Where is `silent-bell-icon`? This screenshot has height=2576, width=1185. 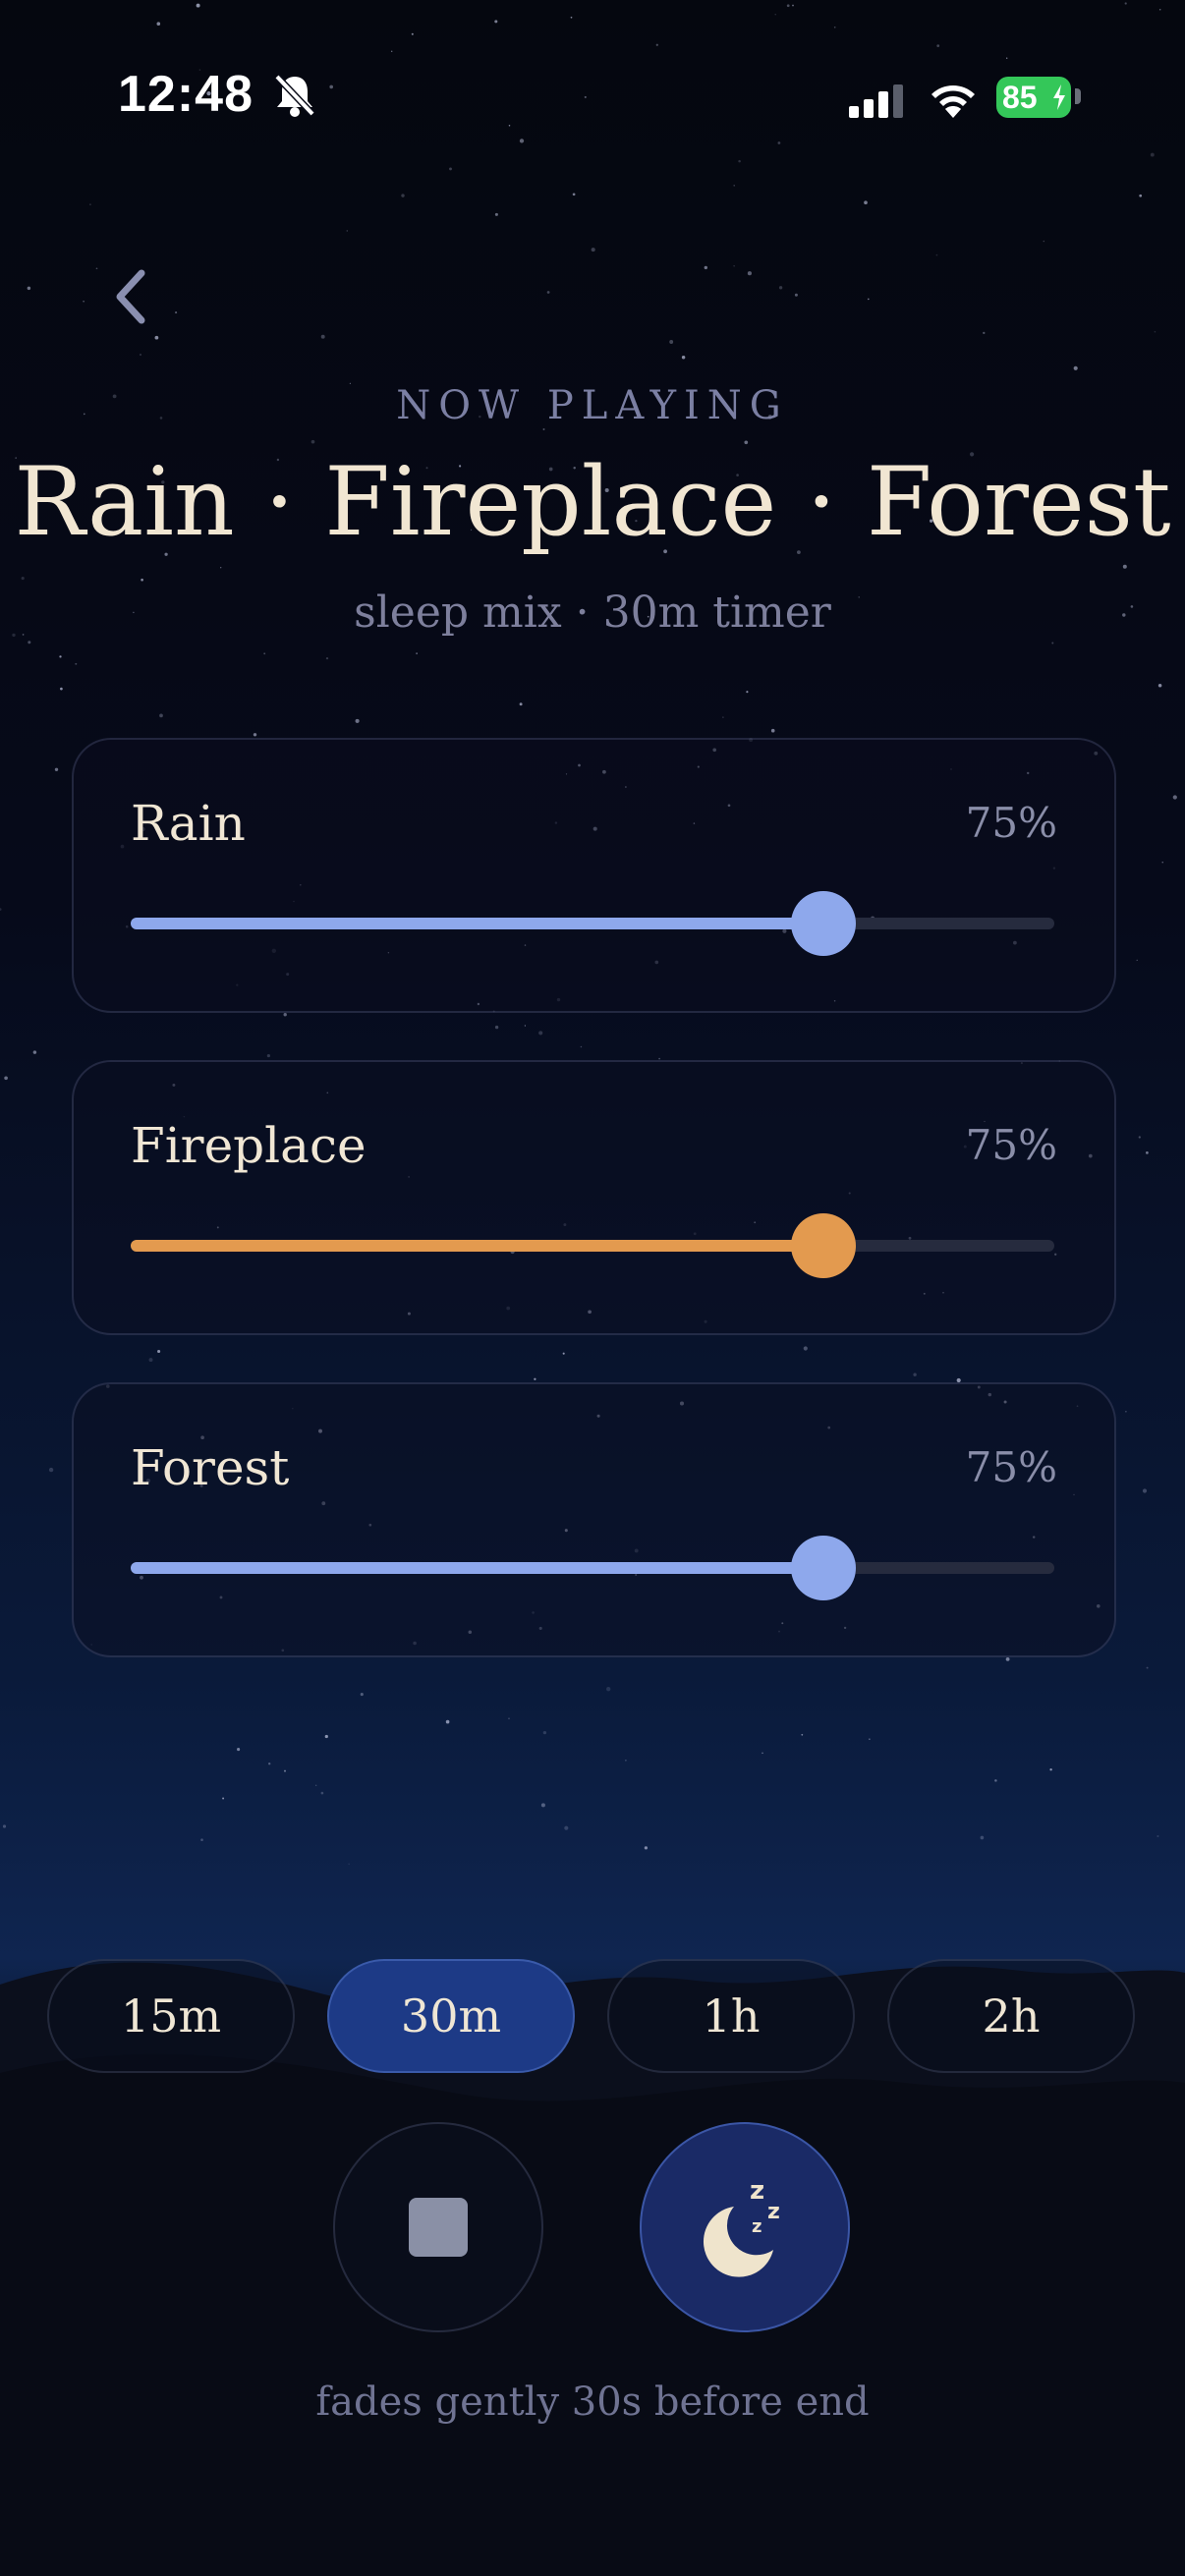 silent-bell-icon is located at coordinates (294, 95).